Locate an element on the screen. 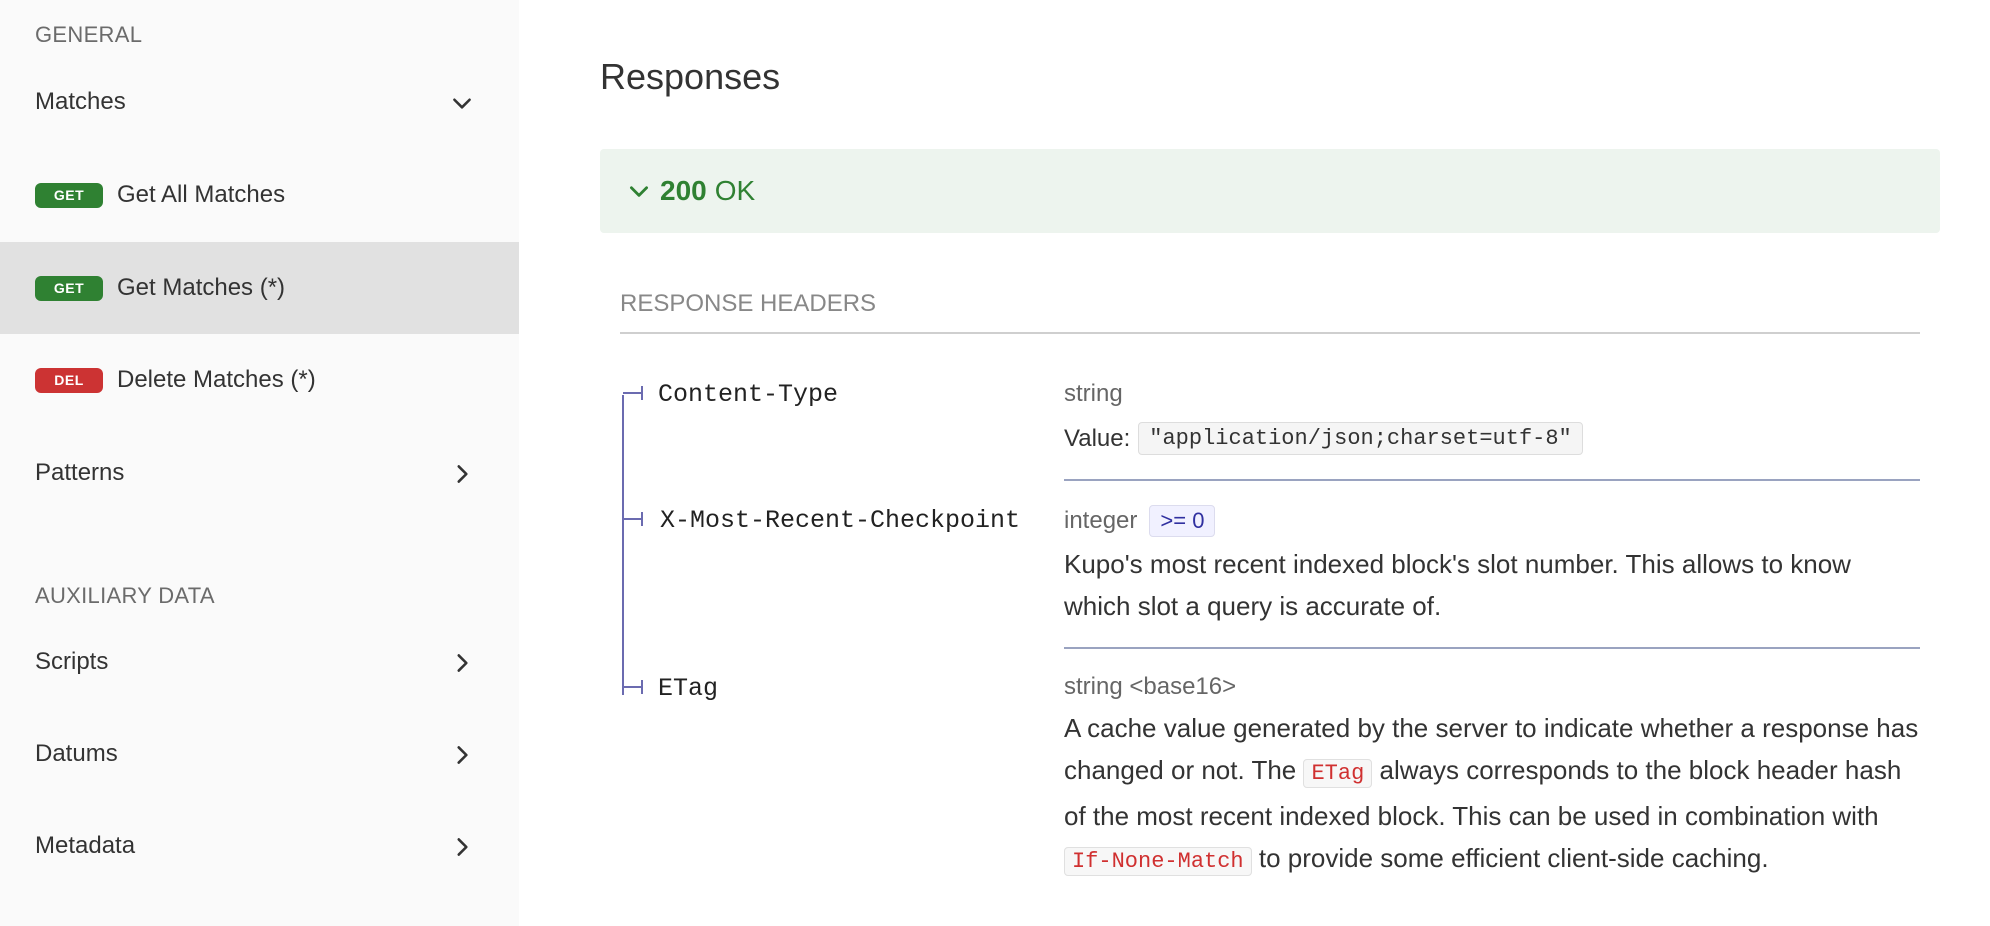 This screenshot has height=926, width=1990. sidebar-item-label: Get All Matches is located at coordinates (201, 194).